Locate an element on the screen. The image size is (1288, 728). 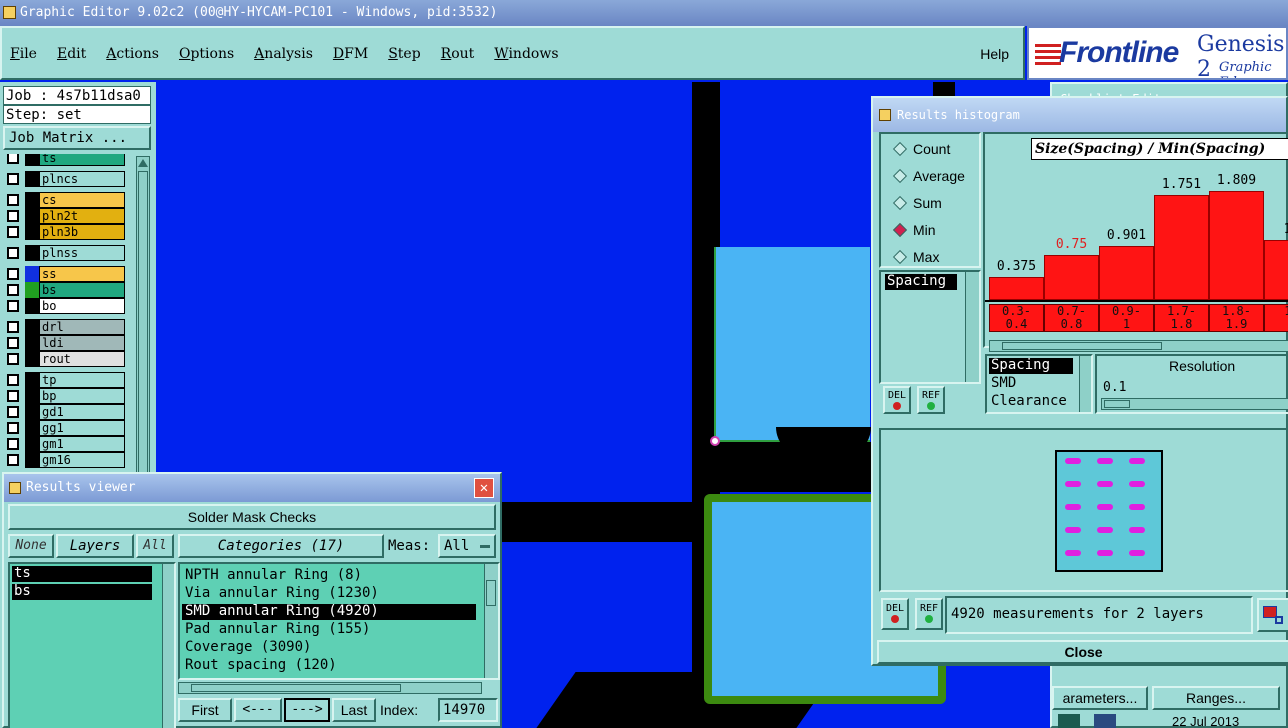
category-list-scrollbar is located at coordinates (491, 621).